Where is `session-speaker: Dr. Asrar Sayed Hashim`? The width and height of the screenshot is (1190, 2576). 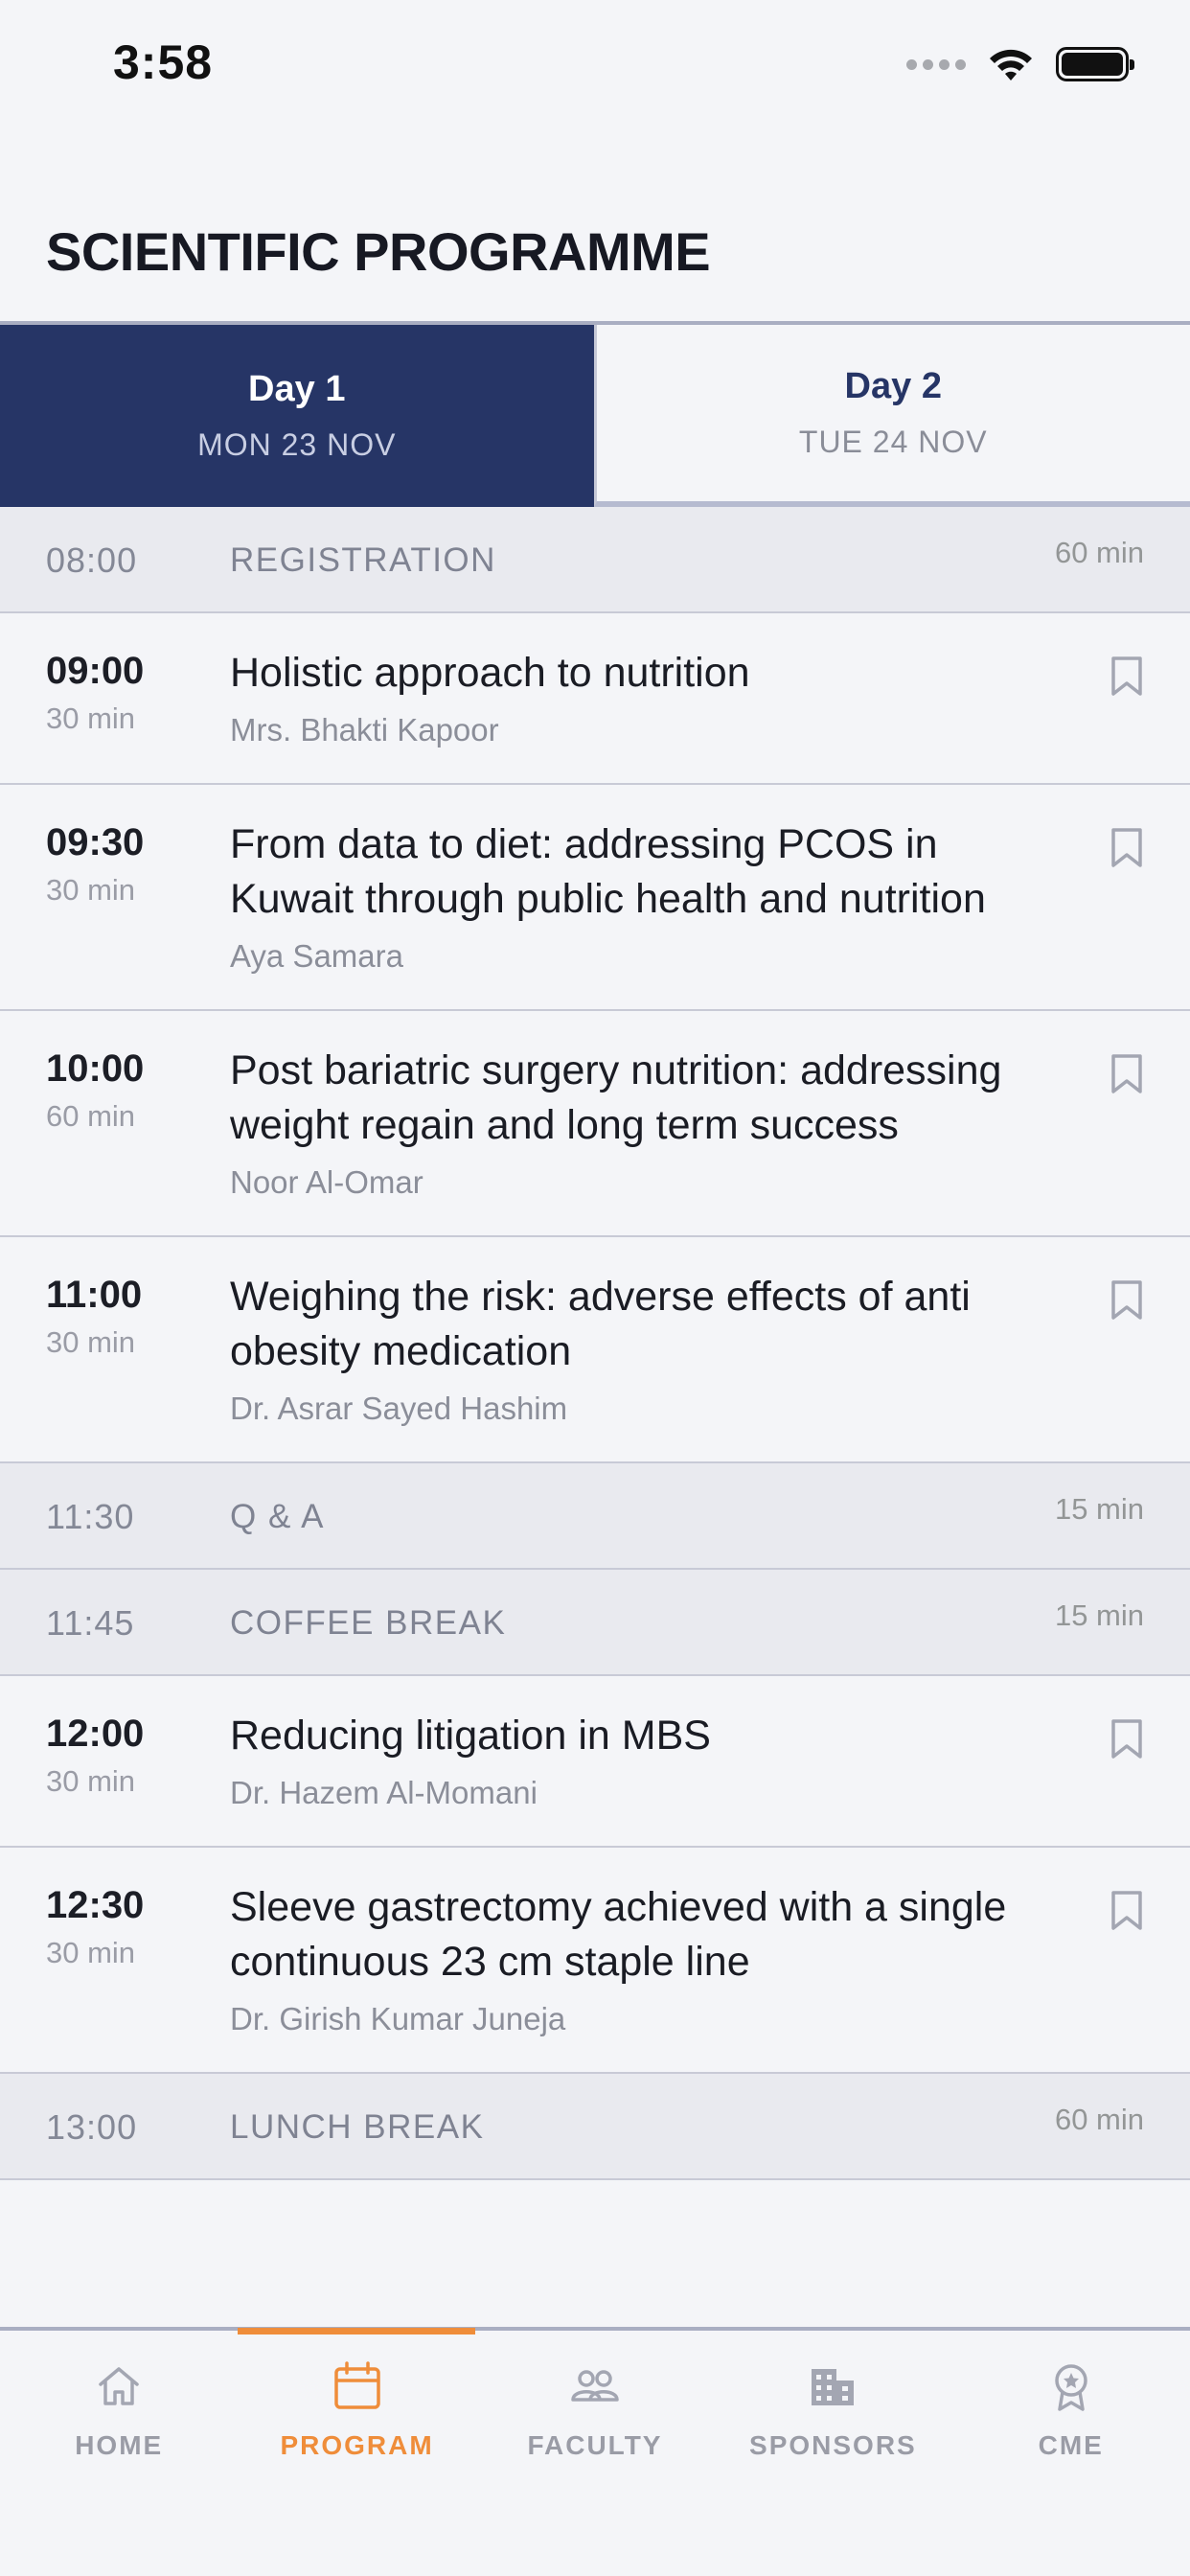 session-speaker: Dr. Asrar Sayed Hashim is located at coordinates (399, 1408).